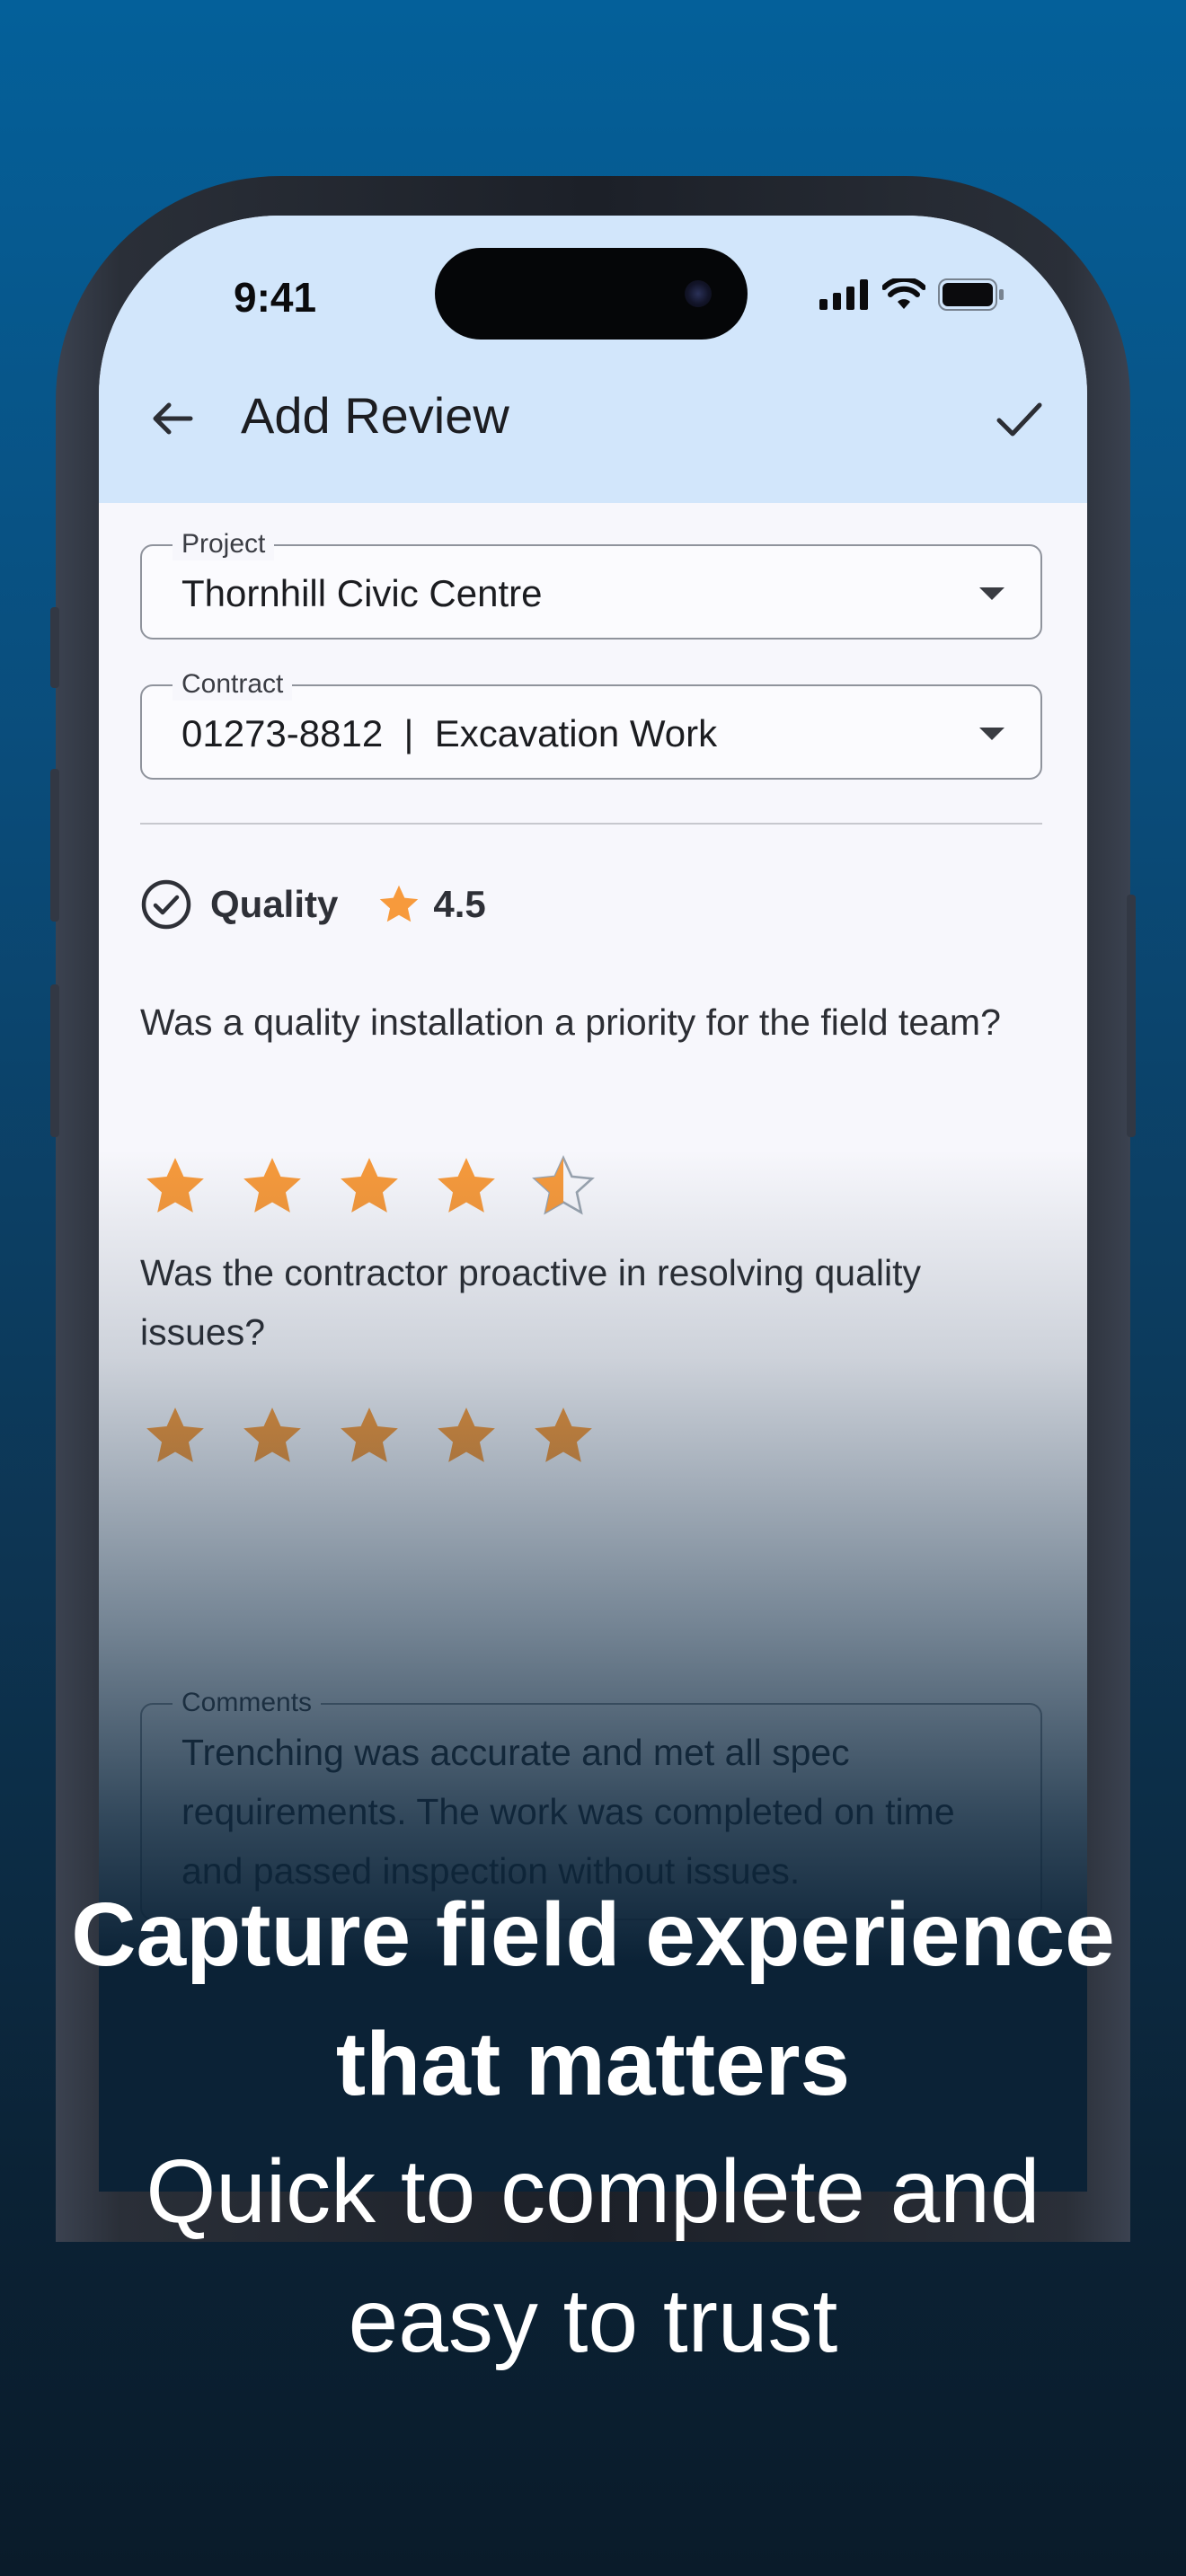  What do you see at coordinates (591, 294) in the screenshot?
I see `dynamic-island` at bounding box center [591, 294].